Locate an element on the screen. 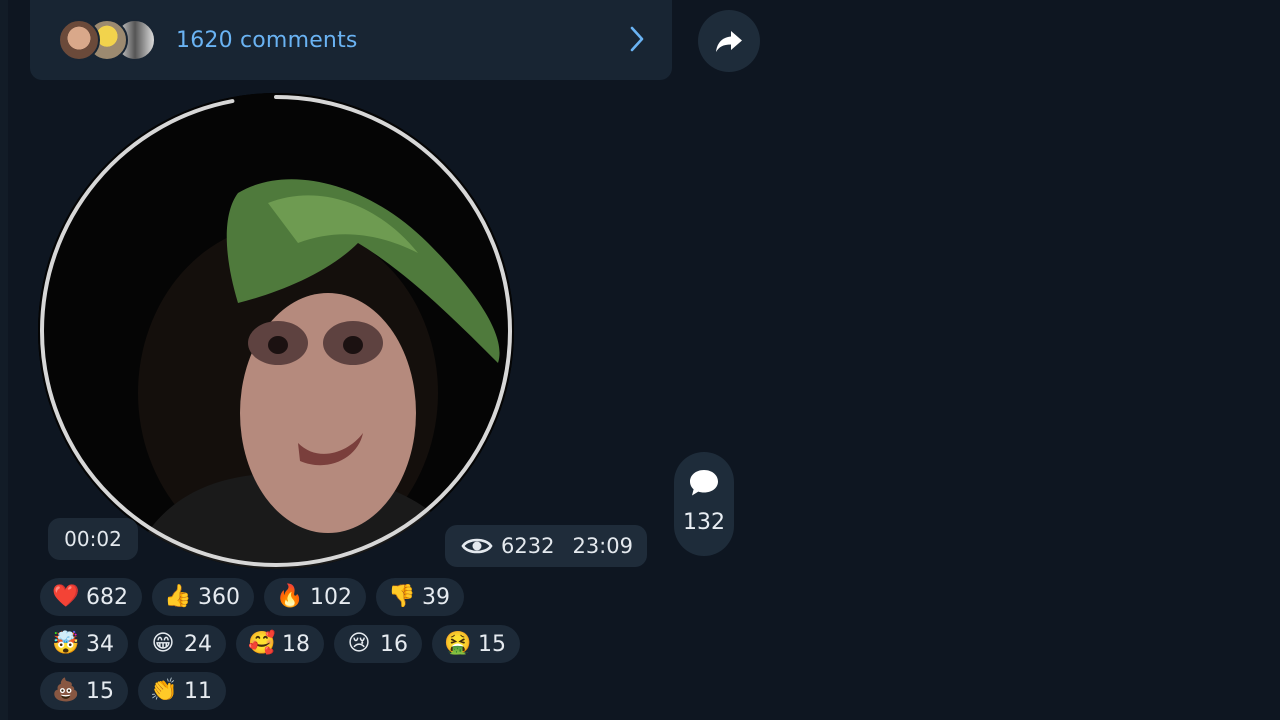 The height and width of the screenshot is (720, 1280). reaction-count: 39 is located at coordinates (436, 597).